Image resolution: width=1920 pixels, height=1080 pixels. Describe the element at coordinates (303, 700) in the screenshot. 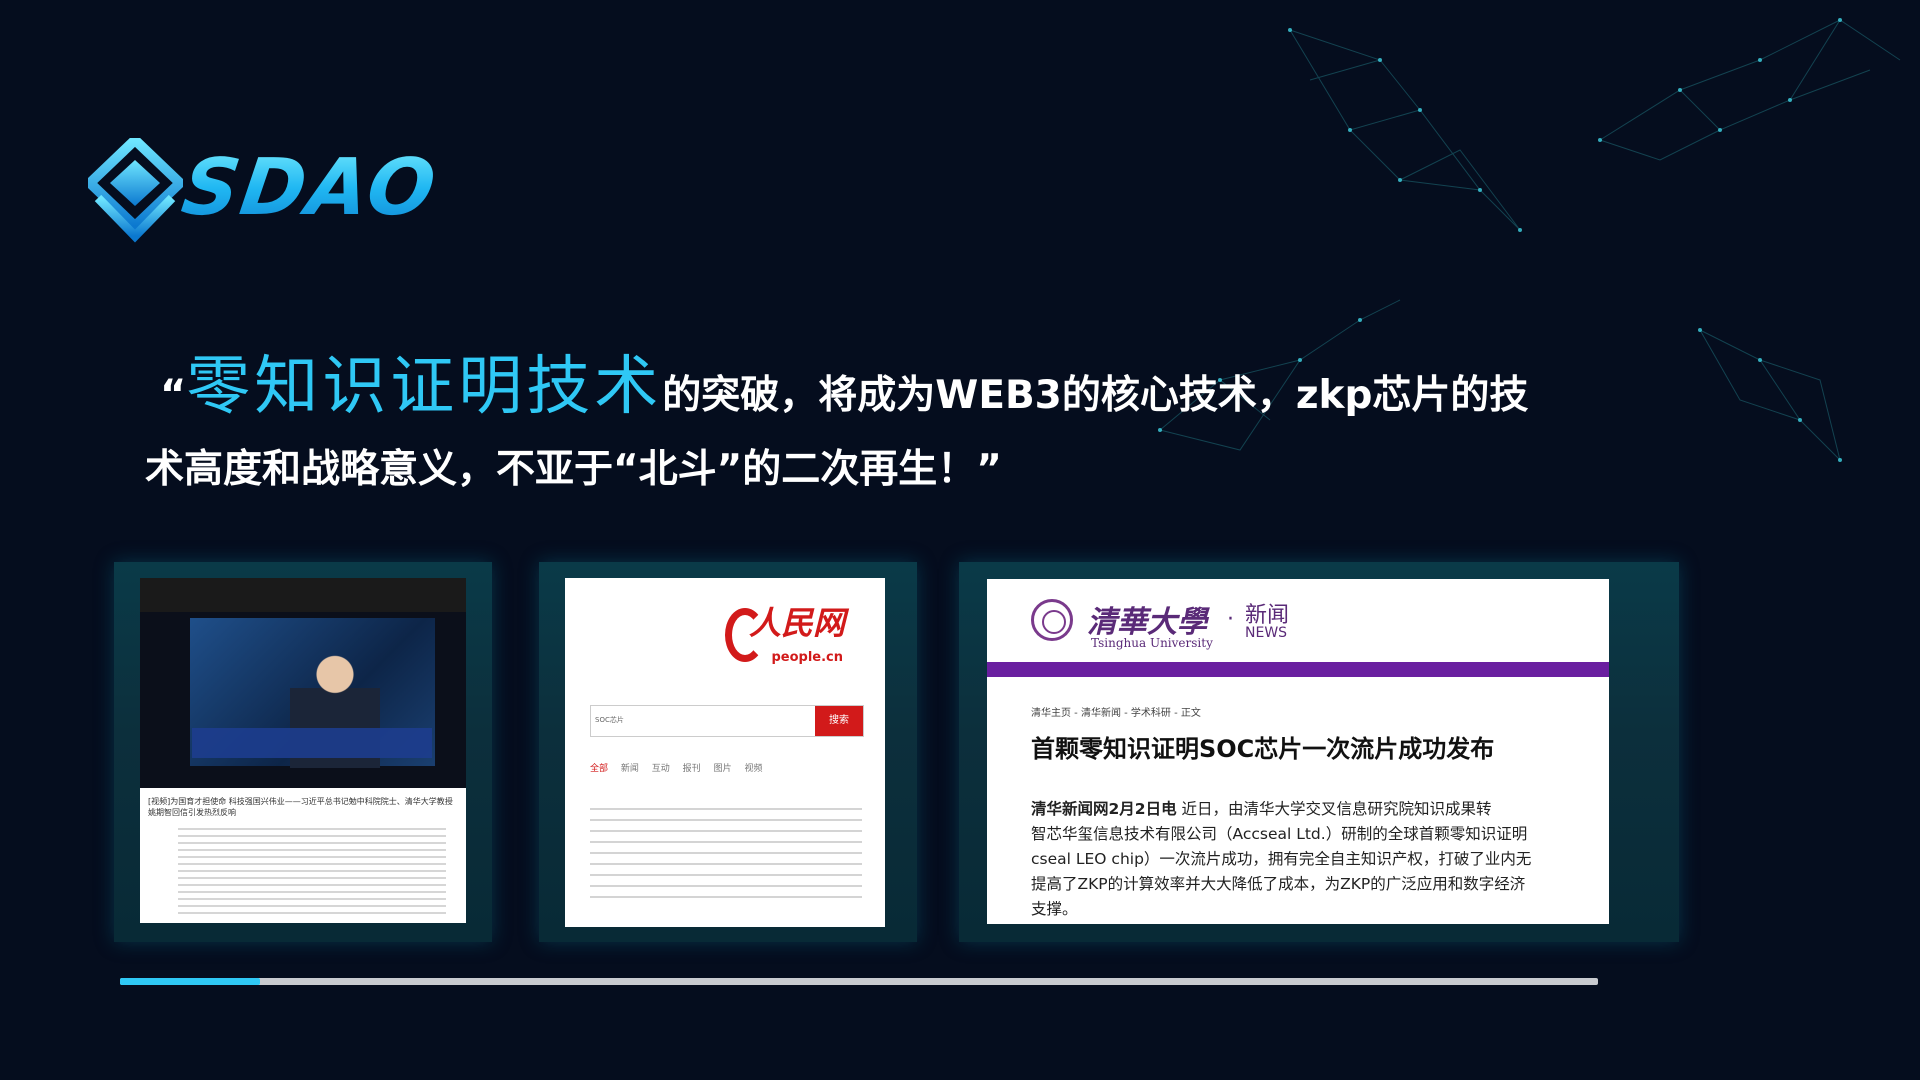

I see `cctv-video-player` at that location.